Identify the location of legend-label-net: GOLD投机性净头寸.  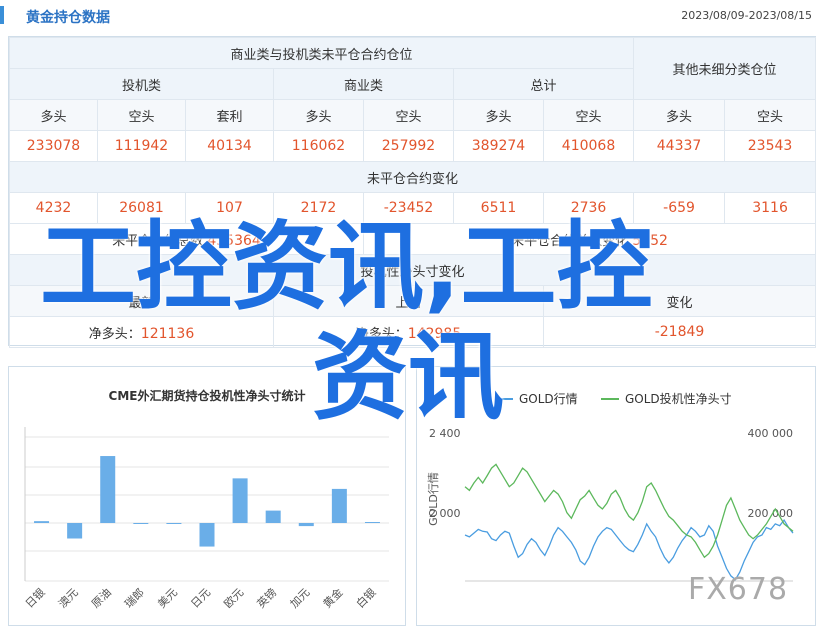
(678, 398).